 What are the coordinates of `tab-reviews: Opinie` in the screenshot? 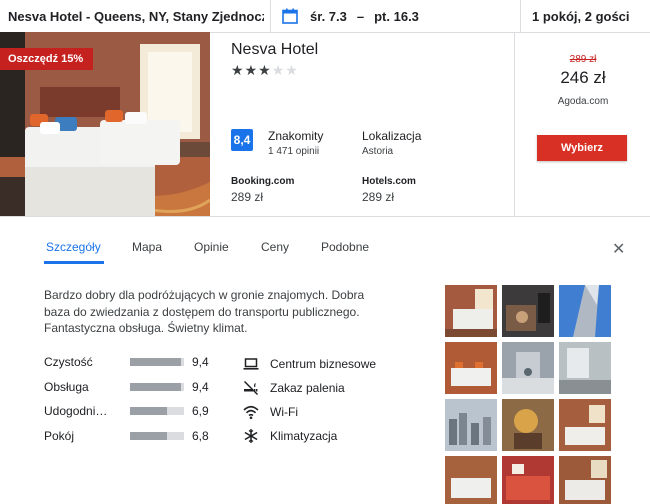 It's located at (211, 247).